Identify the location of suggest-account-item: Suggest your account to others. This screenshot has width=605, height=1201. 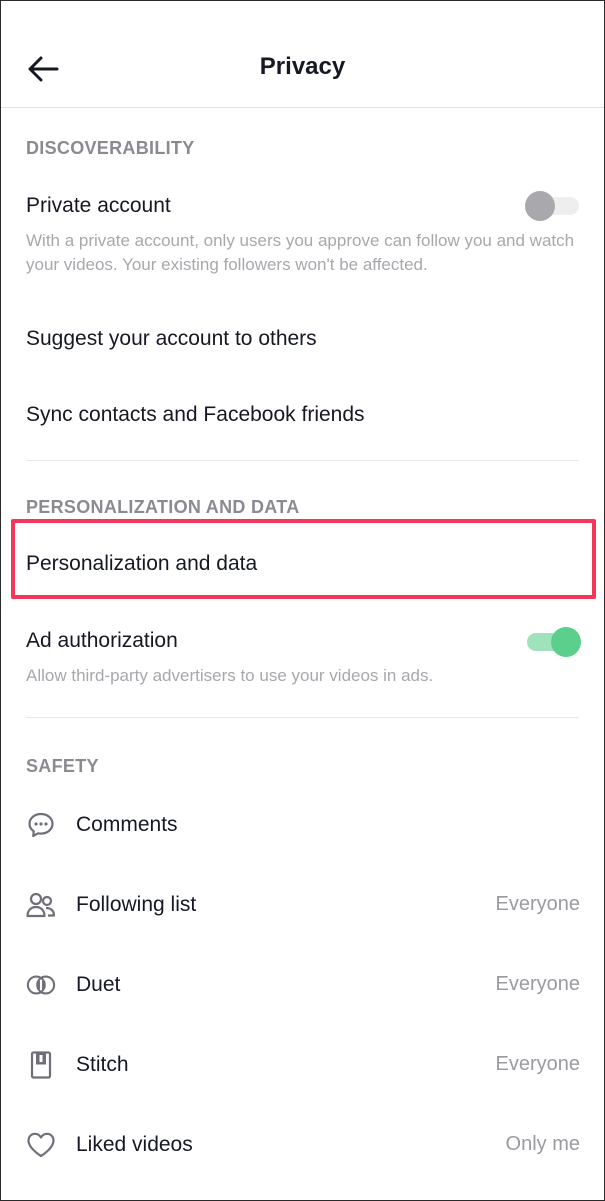
(171, 339).